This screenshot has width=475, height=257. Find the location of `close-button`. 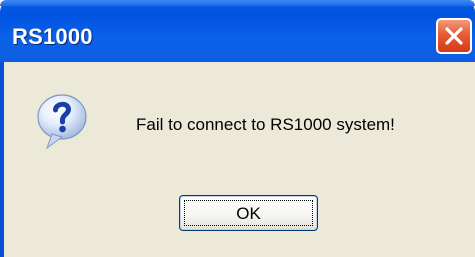

close-button is located at coordinates (454, 36).